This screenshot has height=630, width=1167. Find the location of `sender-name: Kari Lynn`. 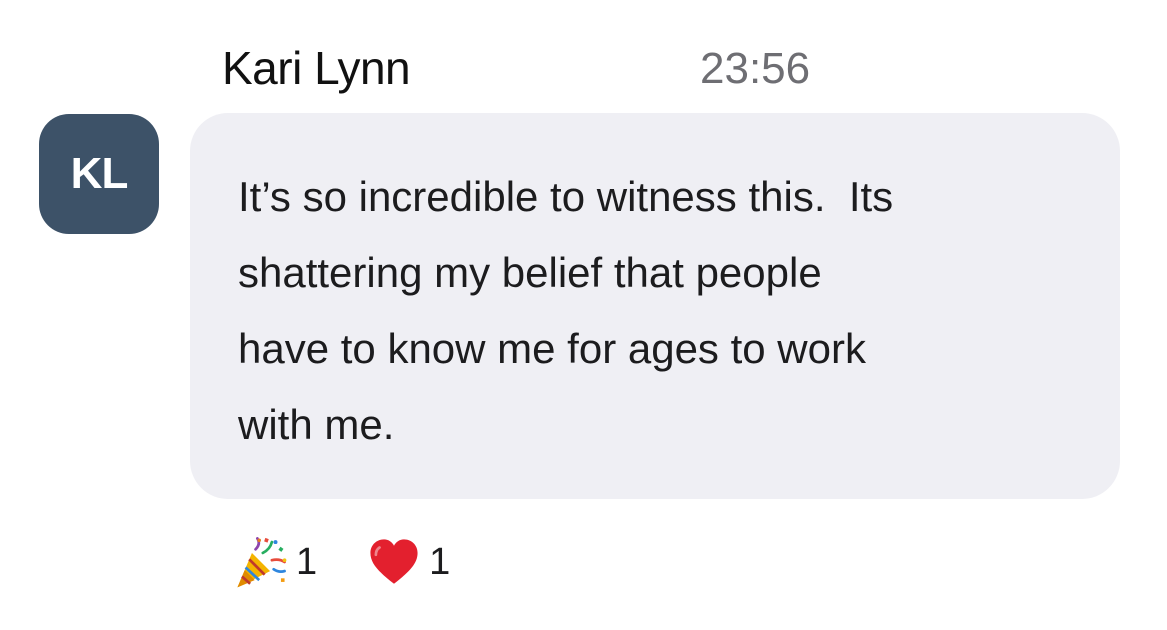

sender-name: Kari Lynn is located at coordinates (316, 68).